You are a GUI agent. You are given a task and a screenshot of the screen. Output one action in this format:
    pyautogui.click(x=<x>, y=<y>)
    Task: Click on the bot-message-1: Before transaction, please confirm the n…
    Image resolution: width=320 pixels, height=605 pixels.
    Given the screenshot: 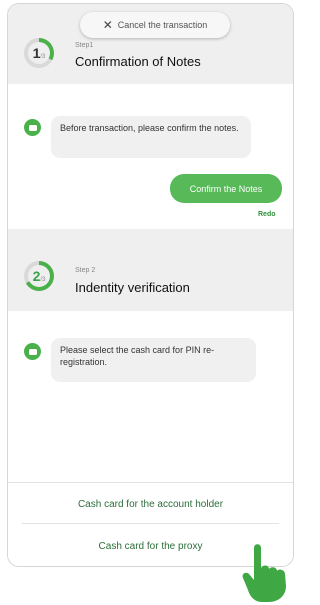 What is the action you would take?
    pyautogui.click(x=151, y=137)
    